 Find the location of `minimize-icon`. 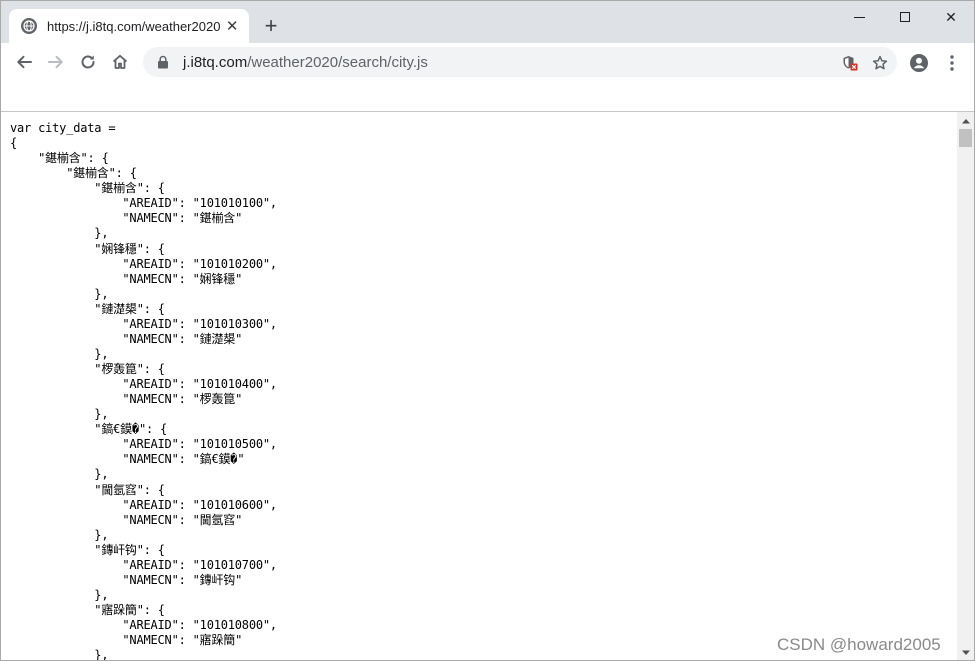

minimize-icon is located at coordinates (859, 17).